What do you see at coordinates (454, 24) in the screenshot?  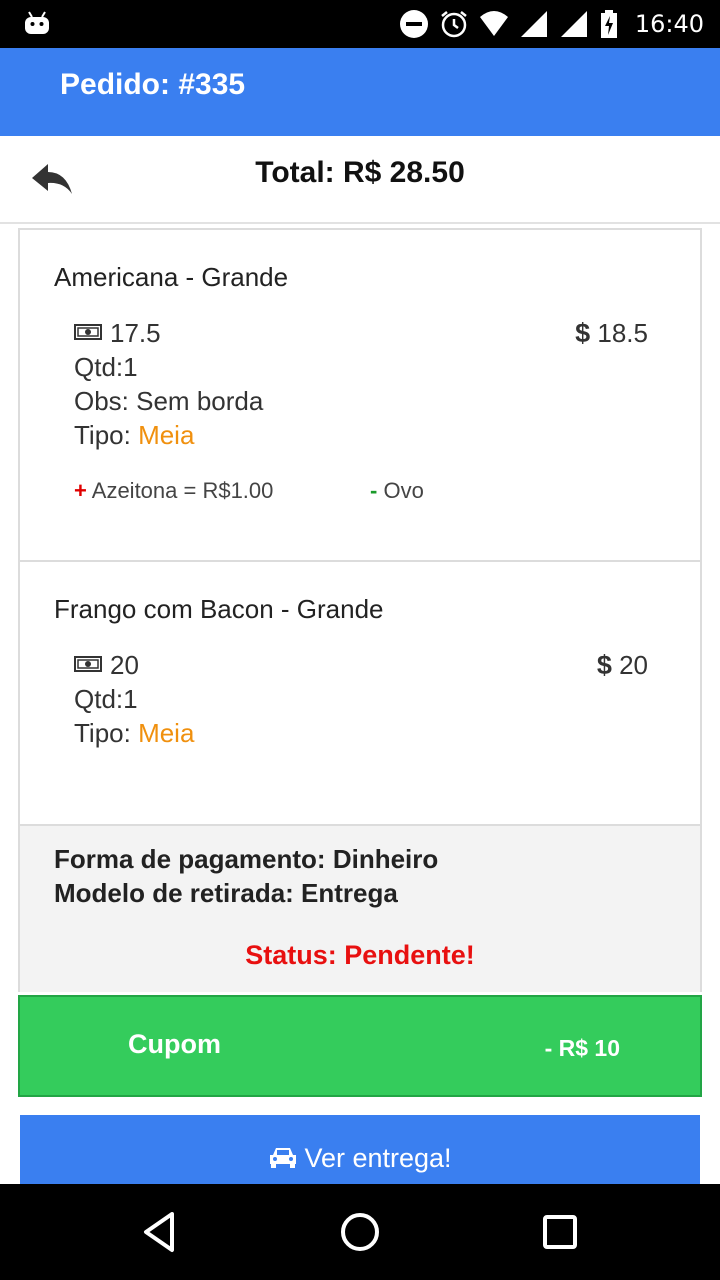 I see `alarm-icon` at bounding box center [454, 24].